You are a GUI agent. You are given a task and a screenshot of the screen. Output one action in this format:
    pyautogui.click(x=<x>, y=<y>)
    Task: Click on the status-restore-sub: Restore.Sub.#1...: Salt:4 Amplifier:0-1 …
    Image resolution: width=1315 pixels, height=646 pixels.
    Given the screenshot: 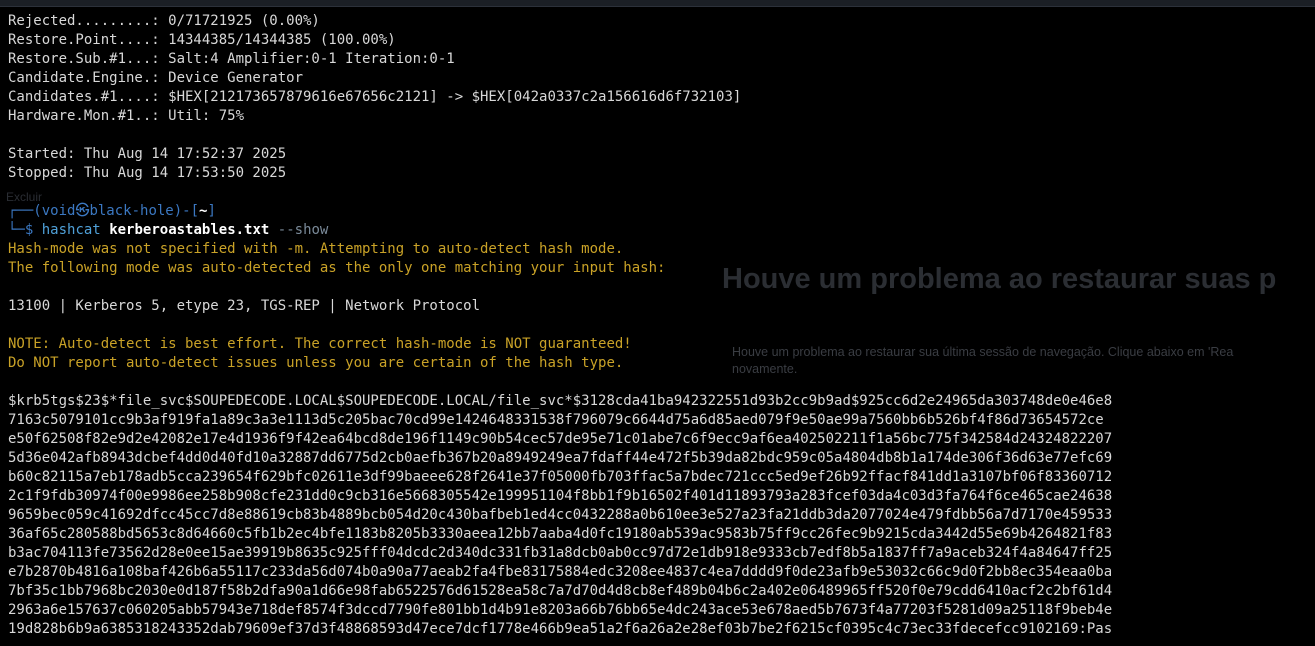 What is the action you would take?
    pyautogui.click(x=231, y=59)
    